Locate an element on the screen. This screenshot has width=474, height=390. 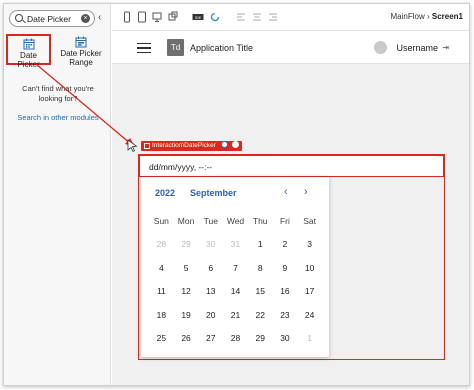
clear-icon: × is located at coordinates (85, 18).